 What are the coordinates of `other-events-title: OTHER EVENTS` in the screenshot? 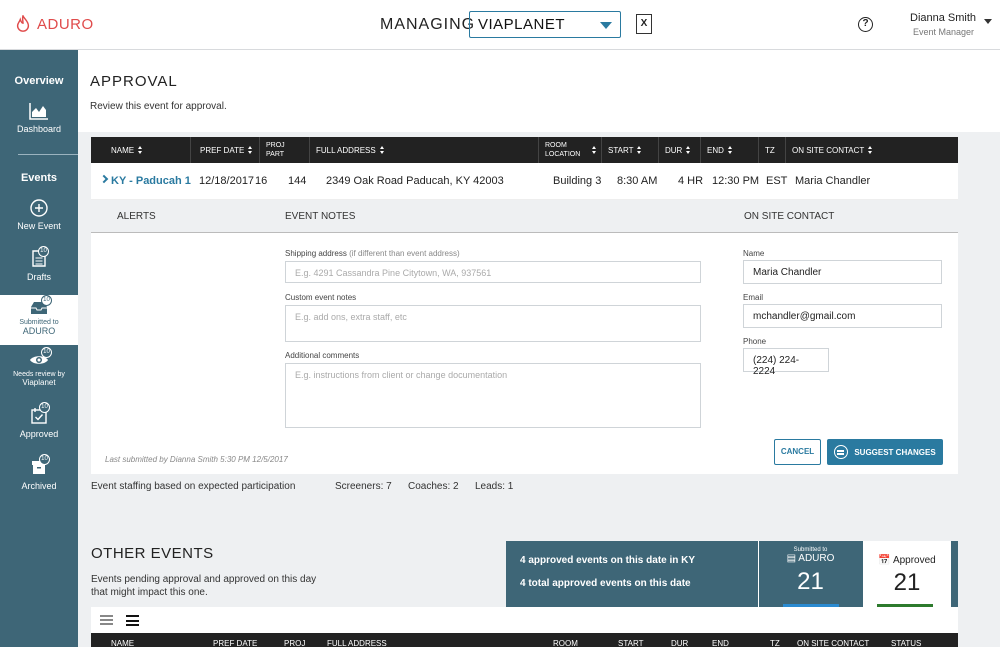 It's located at (152, 553).